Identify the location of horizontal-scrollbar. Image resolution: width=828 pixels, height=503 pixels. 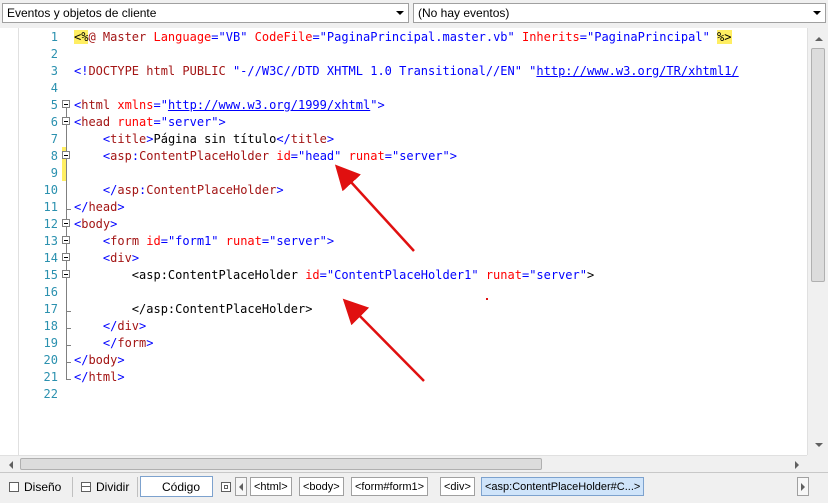
(403, 464).